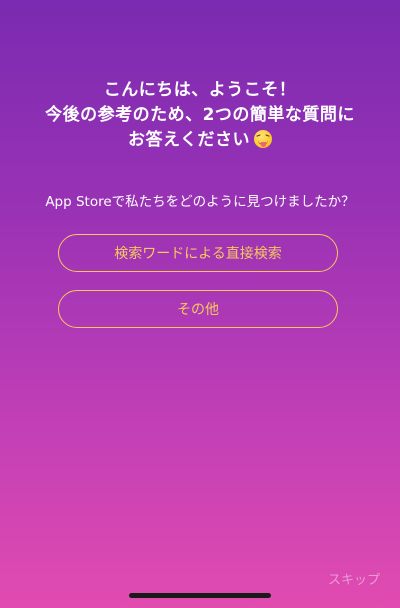 Image resolution: width=400 pixels, height=608 pixels. I want to click on option-other-label: その他, so click(198, 310).